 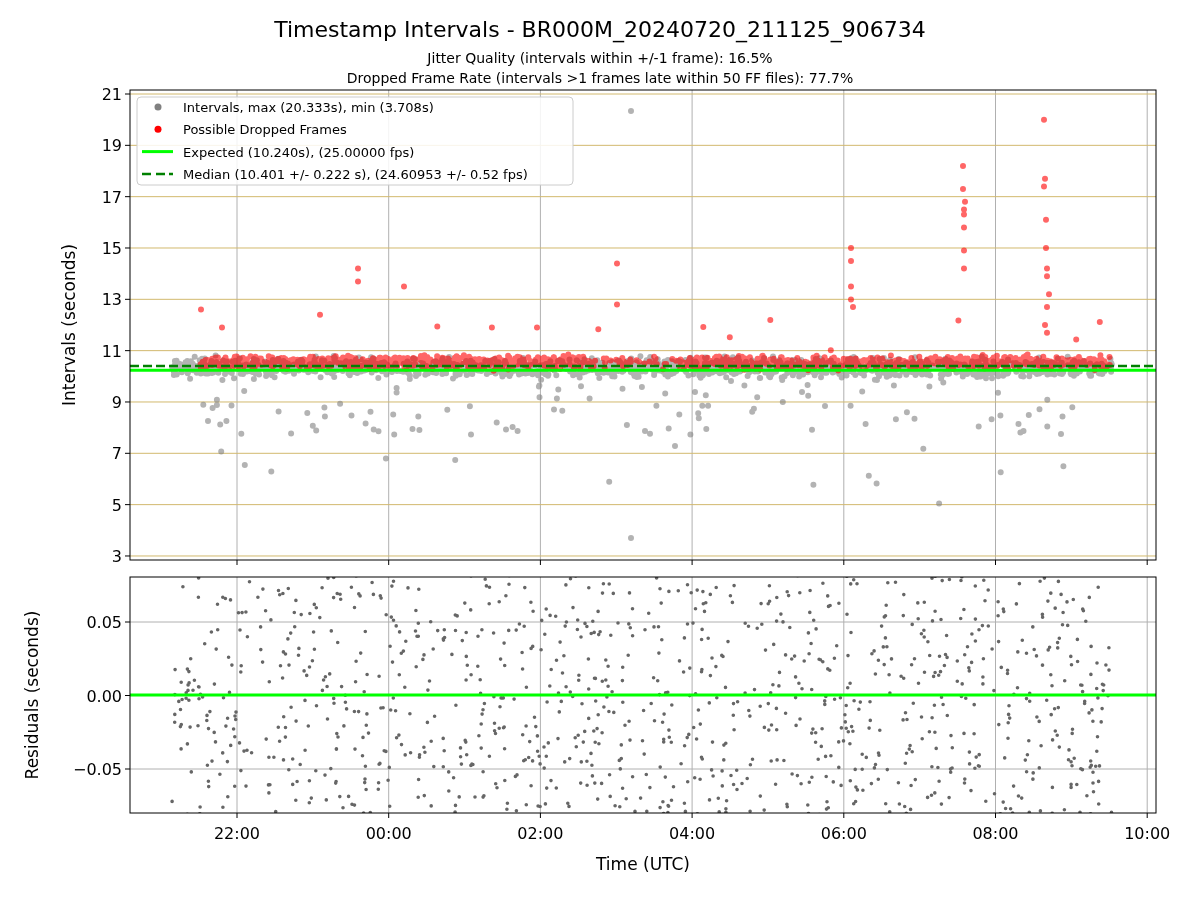 I want to click on legend-label: Expected (10.240s), (25.00000 fps), so click(x=299, y=152).